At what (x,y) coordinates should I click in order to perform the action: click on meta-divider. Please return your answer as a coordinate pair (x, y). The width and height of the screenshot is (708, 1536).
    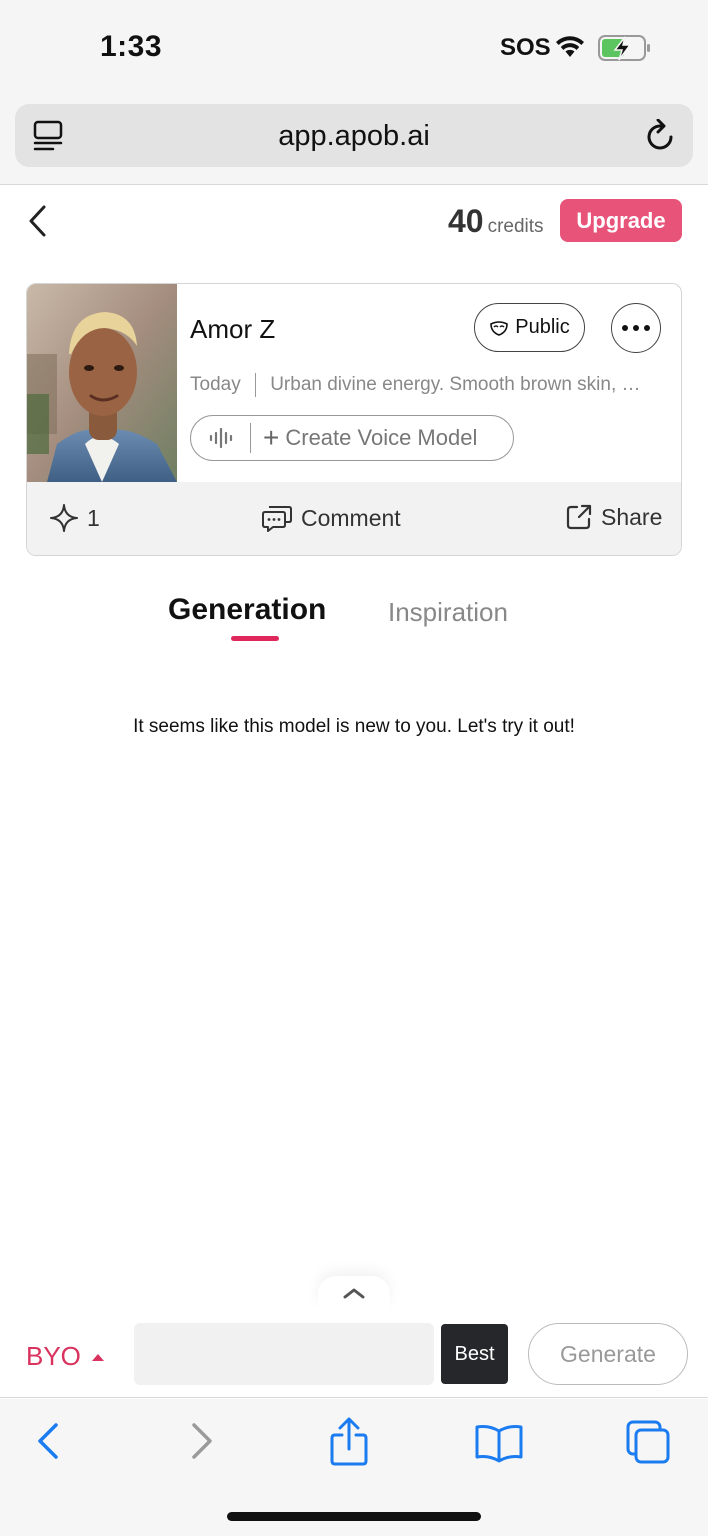
    Looking at the image, I should click on (255, 385).